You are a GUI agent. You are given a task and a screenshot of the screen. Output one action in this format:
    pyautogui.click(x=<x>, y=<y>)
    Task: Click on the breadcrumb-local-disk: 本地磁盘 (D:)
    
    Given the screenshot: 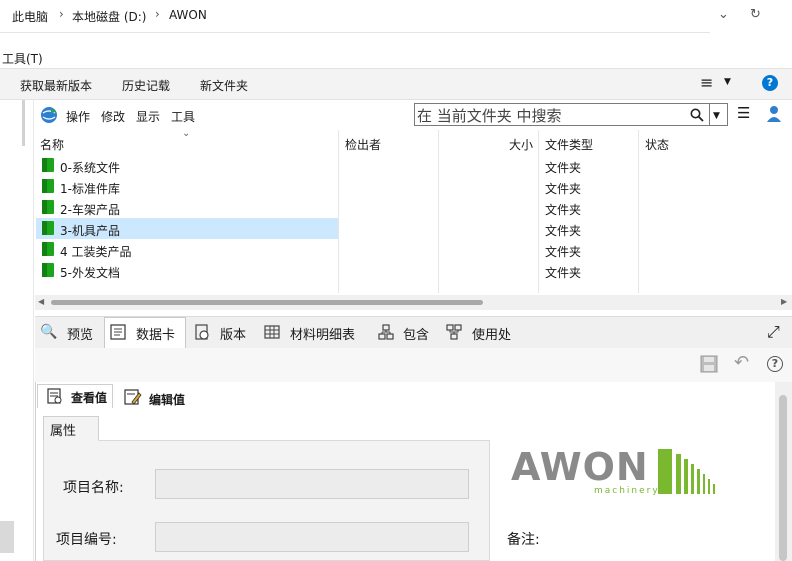 What is the action you would take?
    pyautogui.click(x=109, y=16)
    